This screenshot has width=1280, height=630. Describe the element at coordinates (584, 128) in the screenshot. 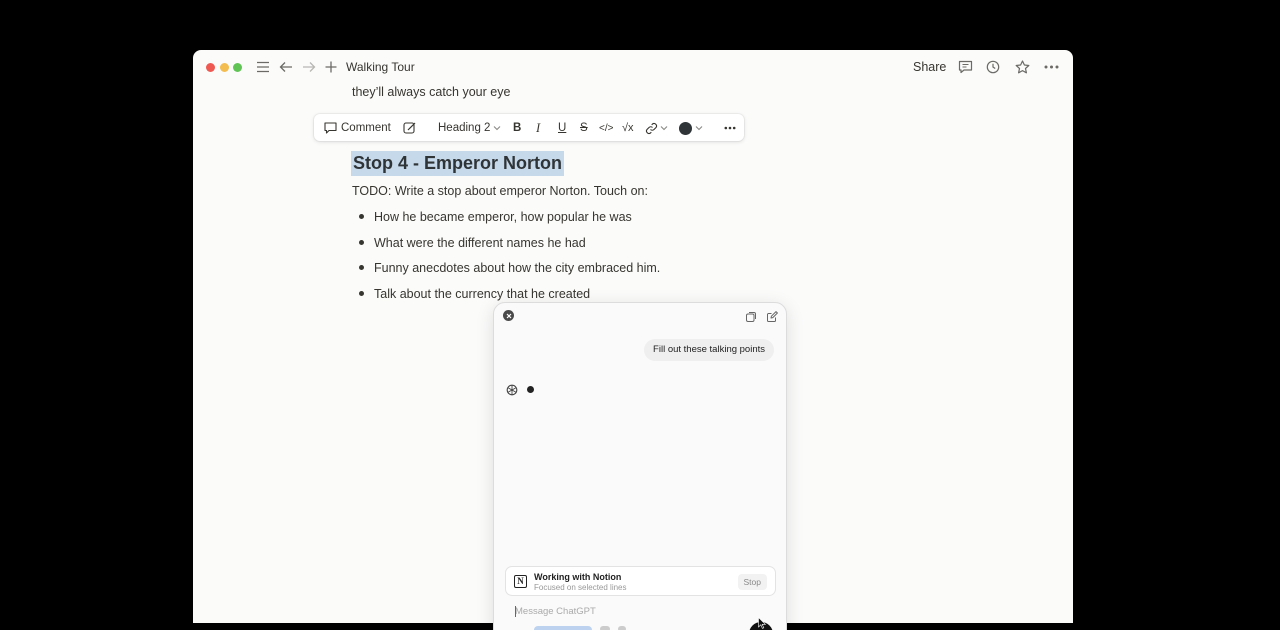

I see `strikethrough-button: S` at that location.